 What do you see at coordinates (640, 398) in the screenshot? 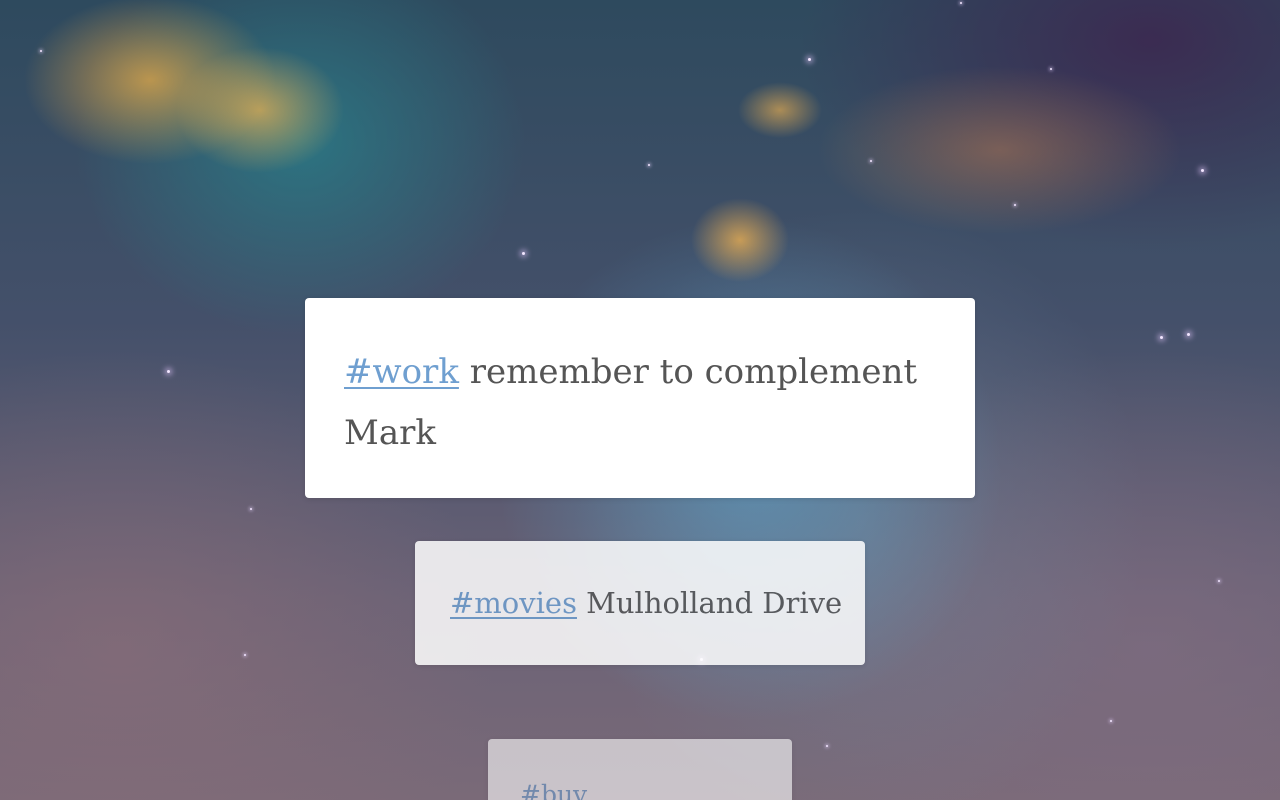
I see `note-card: #work remember to complement Mark` at bounding box center [640, 398].